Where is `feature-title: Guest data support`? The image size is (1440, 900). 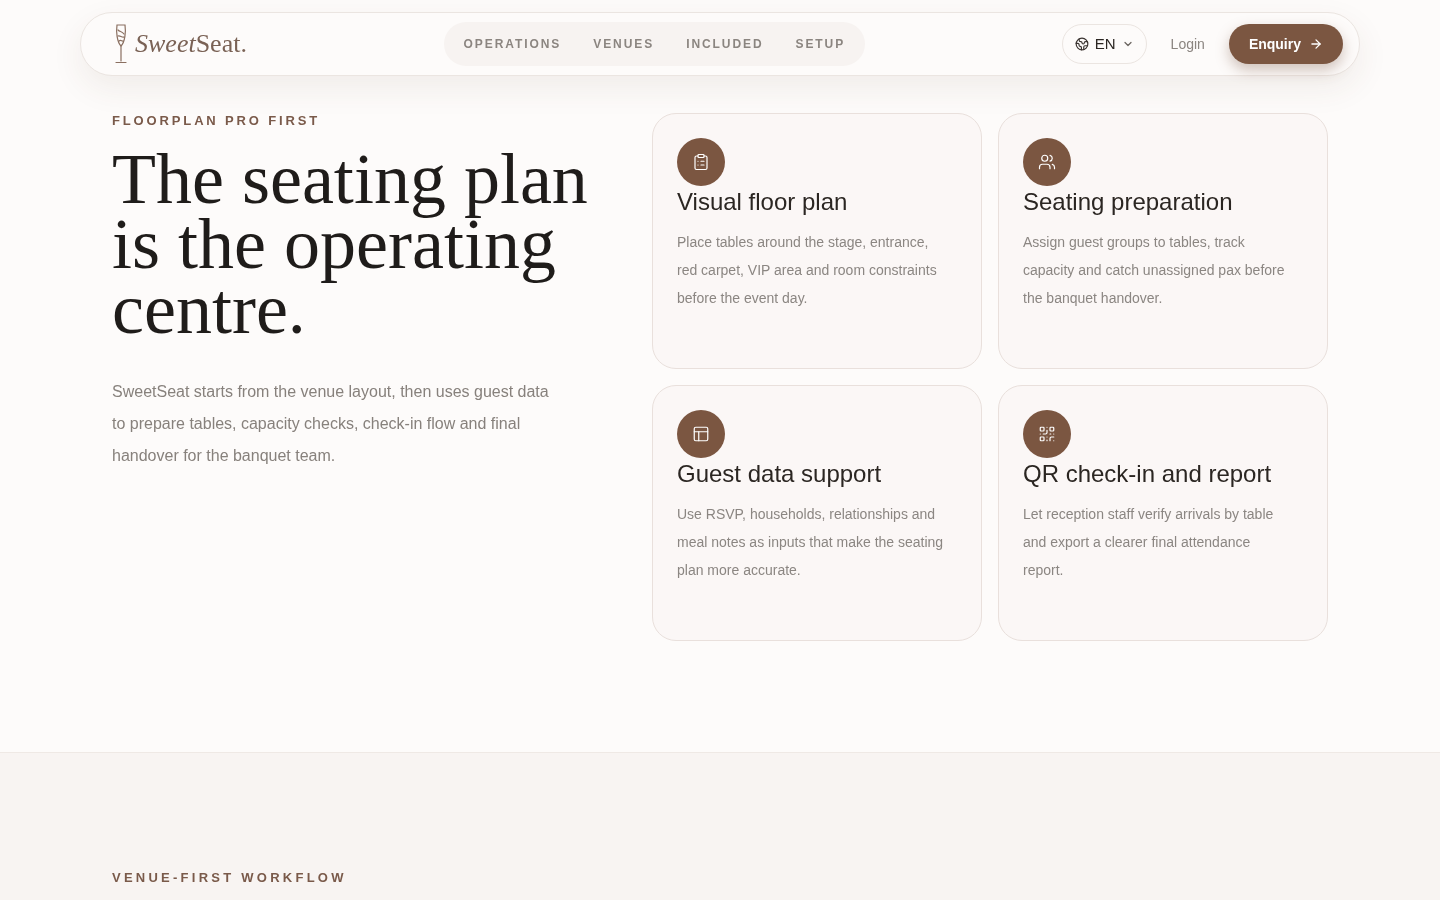 feature-title: Guest data support is located at coordinates (780, 474).